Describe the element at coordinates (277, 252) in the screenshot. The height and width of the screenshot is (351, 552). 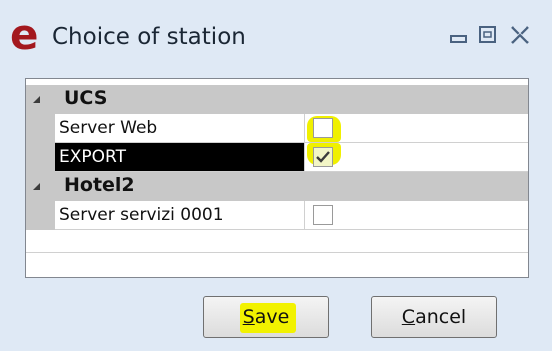
I see `divider` at that location.